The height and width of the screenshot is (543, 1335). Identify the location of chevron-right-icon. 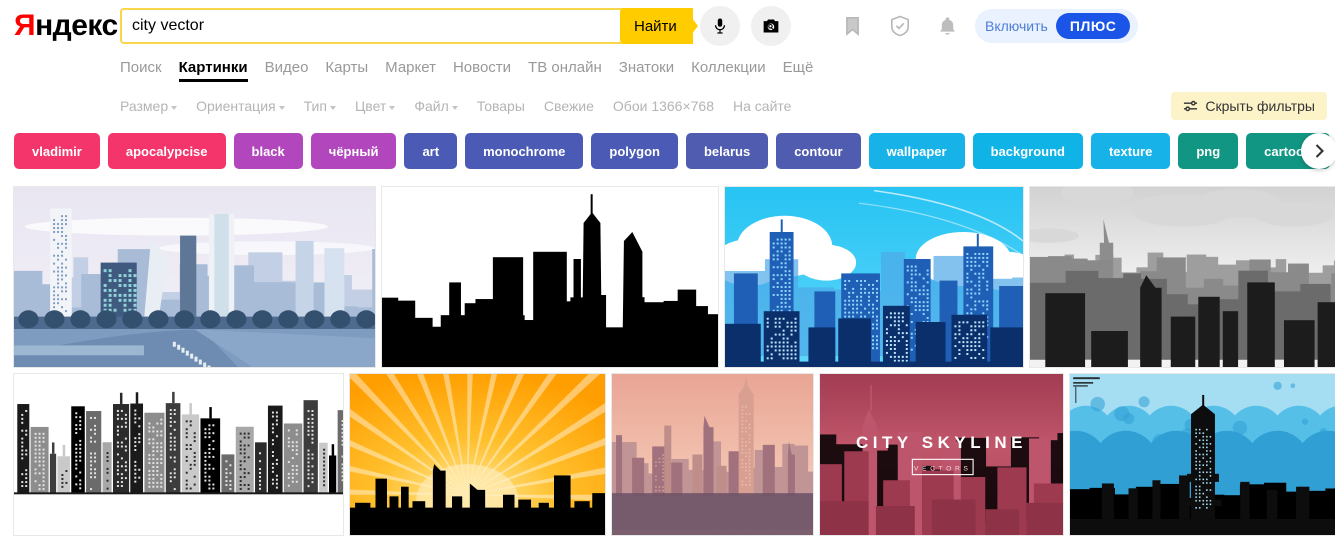
(1319, 151).